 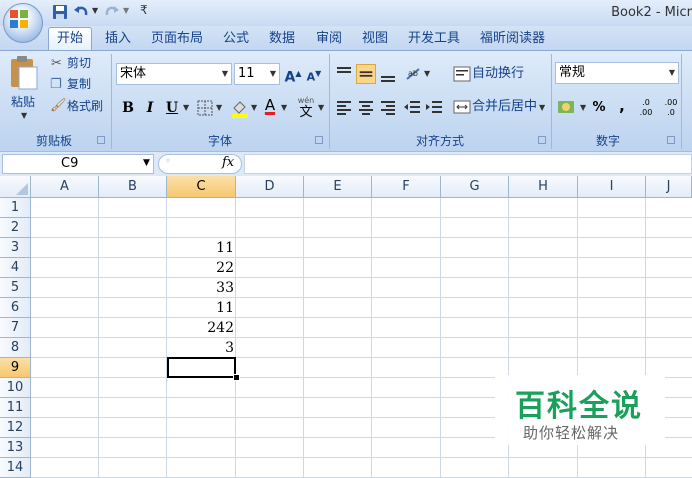 What do you see at coordinates (542, 140) in the screenshot?
I see `alignment-dialog-launcher-icon` at bounding box center [542, 140].